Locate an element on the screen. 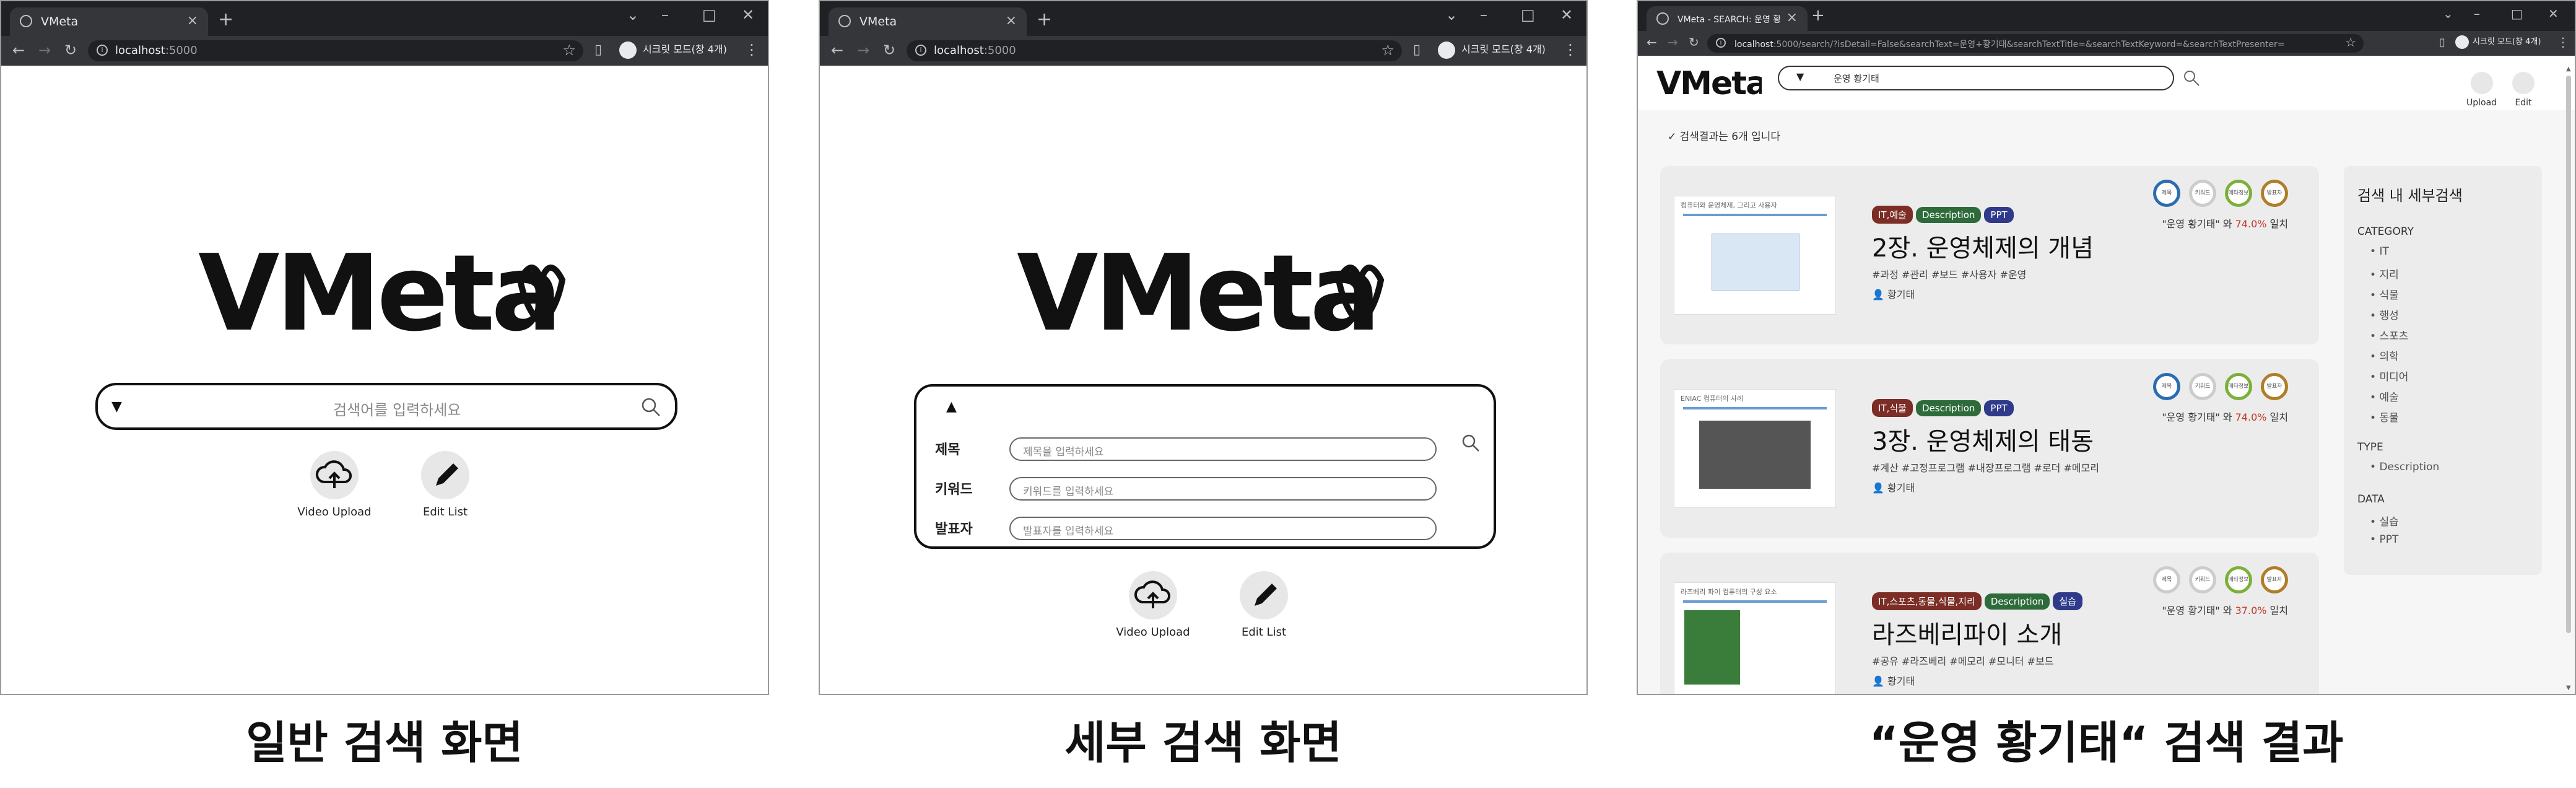  filter-item: • Description is located at coordinates (2404, 467).